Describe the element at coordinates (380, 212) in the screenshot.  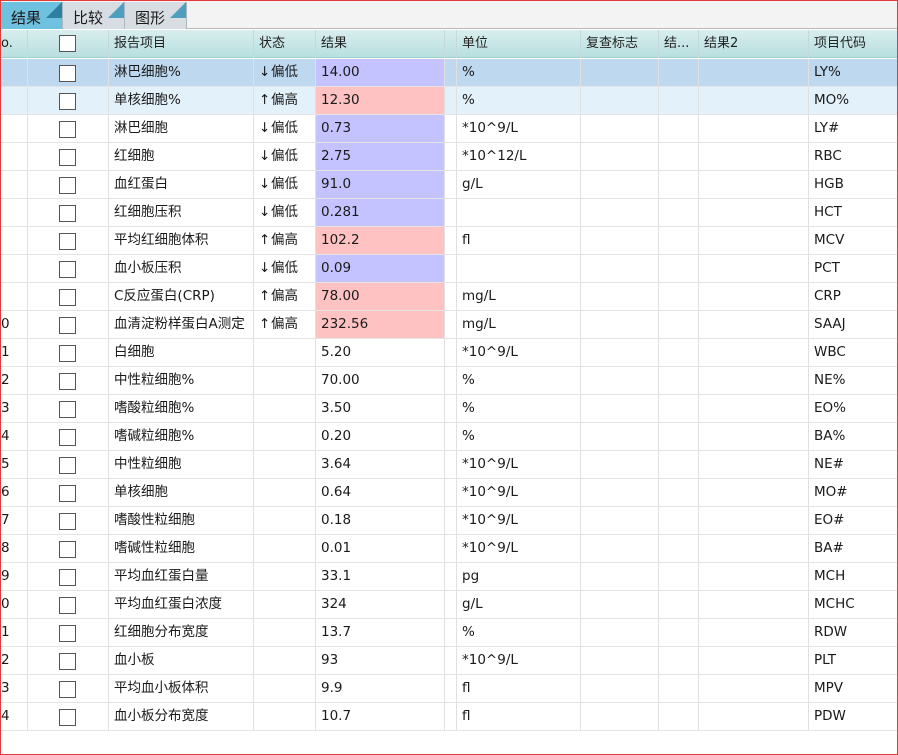
I see `row-result: 0.281` at that location.